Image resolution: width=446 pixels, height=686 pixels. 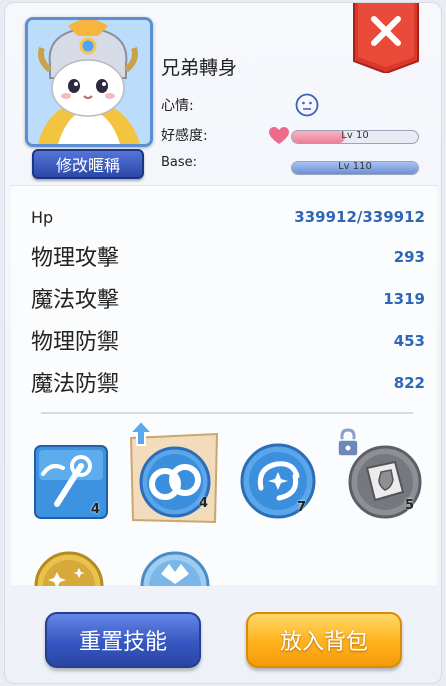 I want to click on base-label: Base:, so click(x=179, y=162).